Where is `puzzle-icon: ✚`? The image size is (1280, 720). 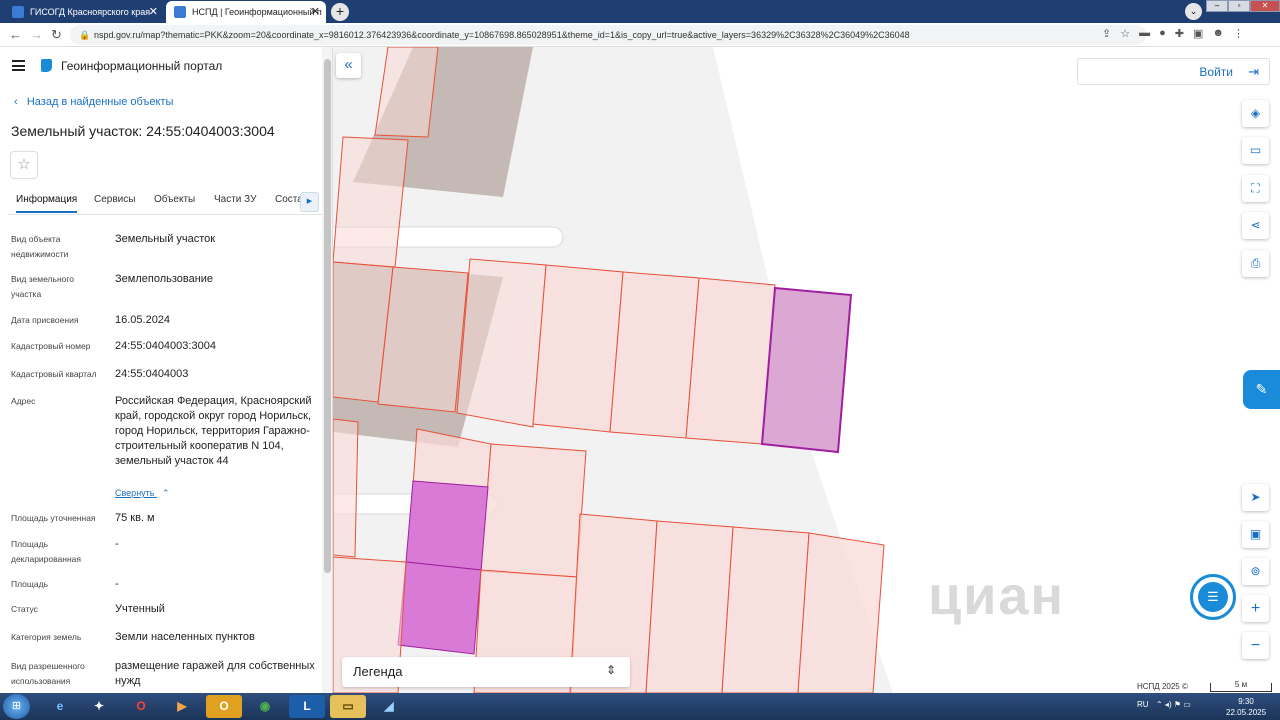 puzzle-icon: ✚ is located at coordinates (1179, 33).